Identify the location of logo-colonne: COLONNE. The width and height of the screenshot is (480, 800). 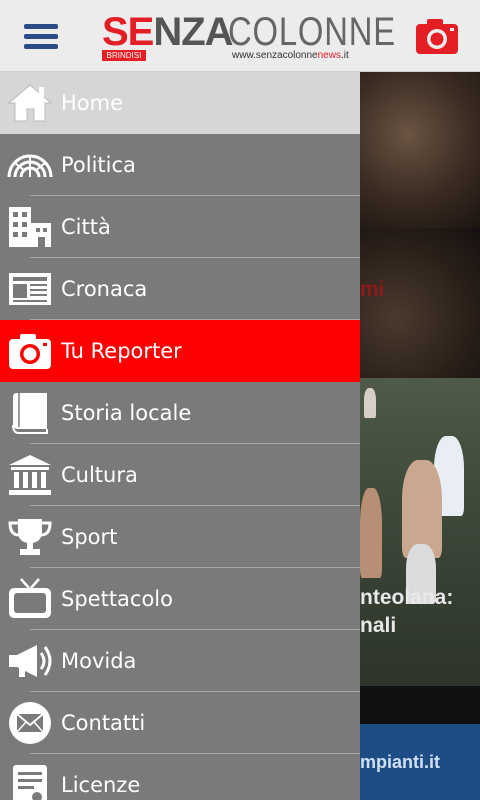
(312, 32).